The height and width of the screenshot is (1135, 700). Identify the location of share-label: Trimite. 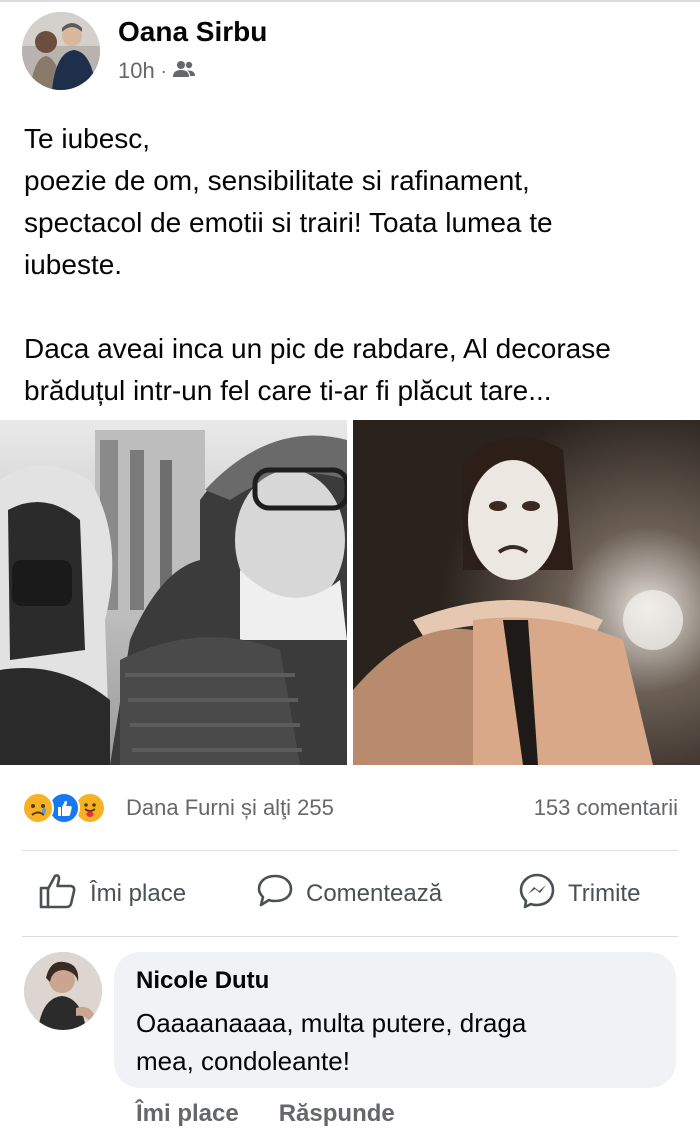
(604, 893).